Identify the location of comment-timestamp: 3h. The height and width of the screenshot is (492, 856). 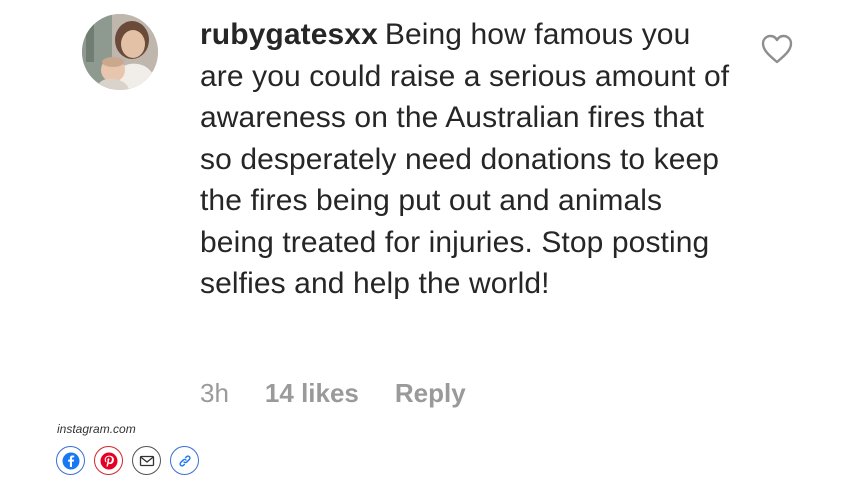
(214, 393).